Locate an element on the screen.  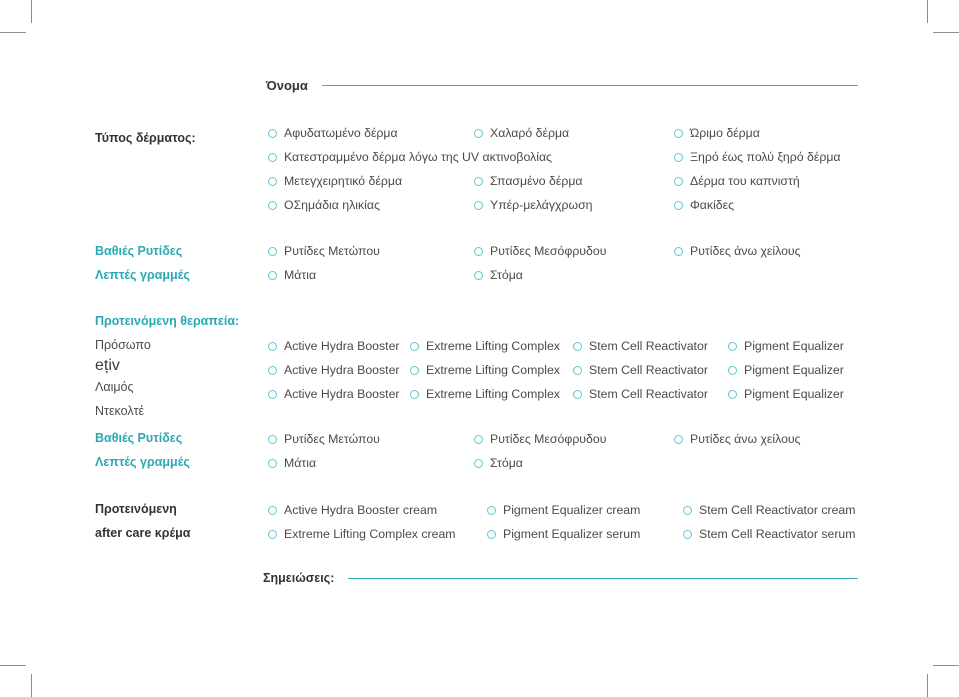
skin-type-option: ΟΣημάδια ηλικίας is located at coordinates (324, 205).